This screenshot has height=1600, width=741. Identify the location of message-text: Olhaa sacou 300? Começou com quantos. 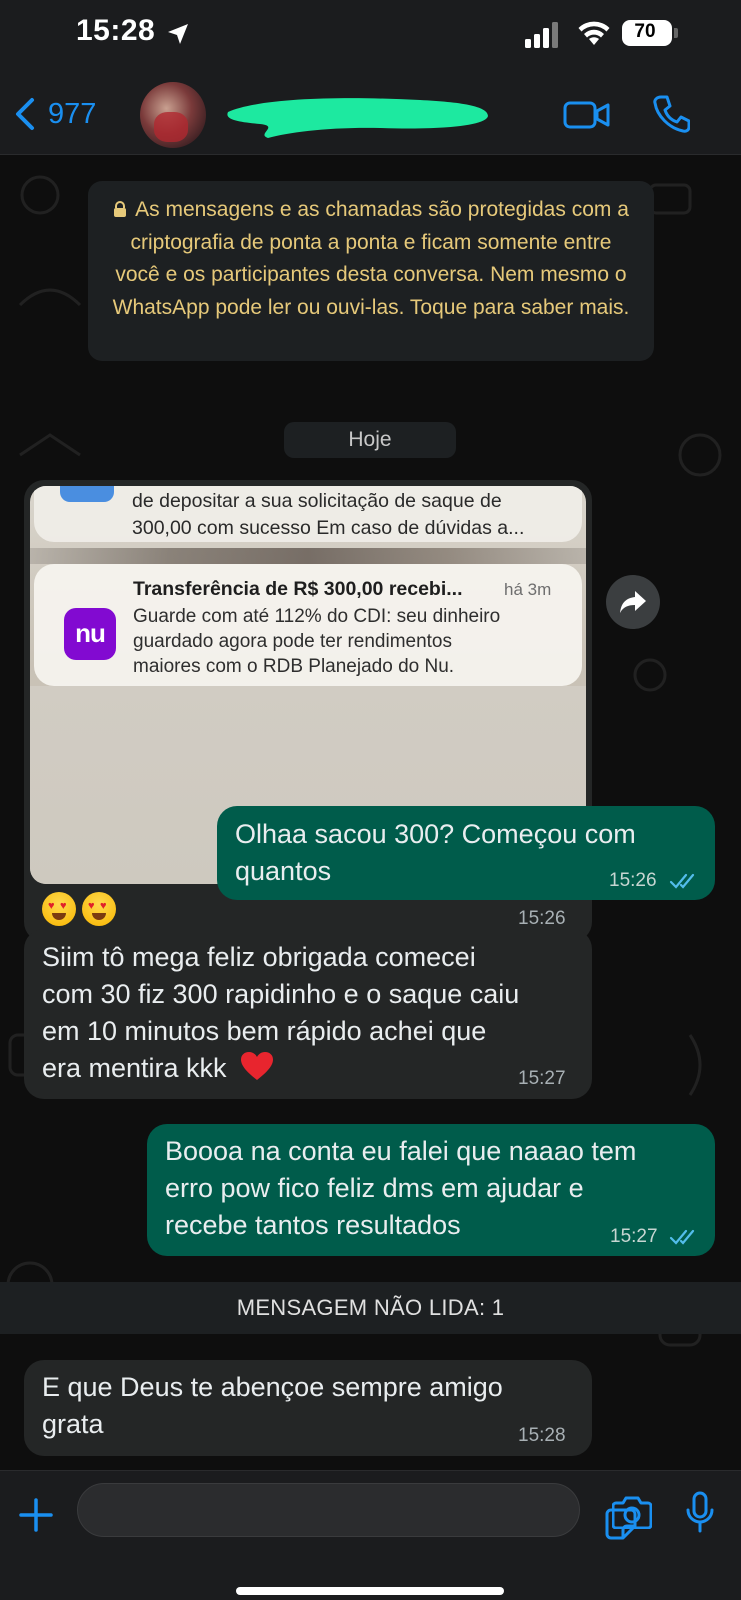
(435, 853).